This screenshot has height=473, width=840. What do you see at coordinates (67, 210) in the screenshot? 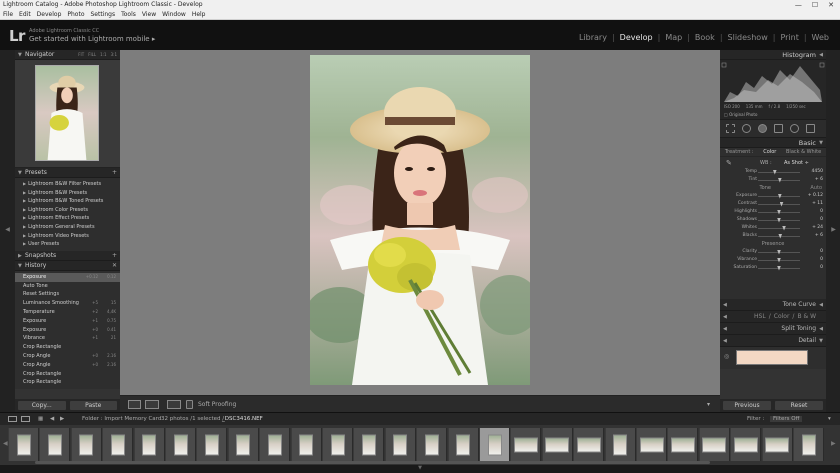
I see `preset-folder: ▶ Lightroom Color Presets` at bounding box center [67, 210].